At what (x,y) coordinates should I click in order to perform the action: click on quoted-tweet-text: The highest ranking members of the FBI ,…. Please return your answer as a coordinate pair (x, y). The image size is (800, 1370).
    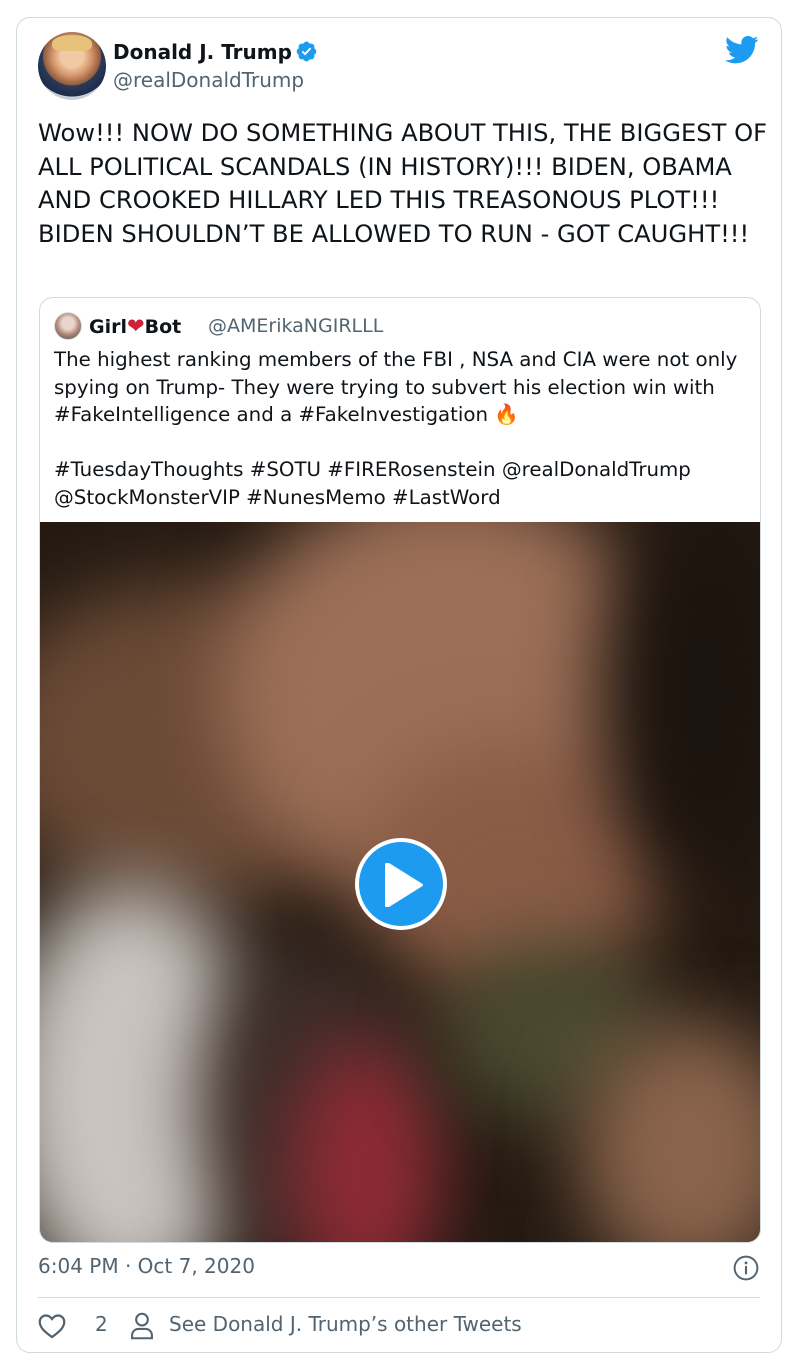
    Looking at the image, I should click on (396, 428).